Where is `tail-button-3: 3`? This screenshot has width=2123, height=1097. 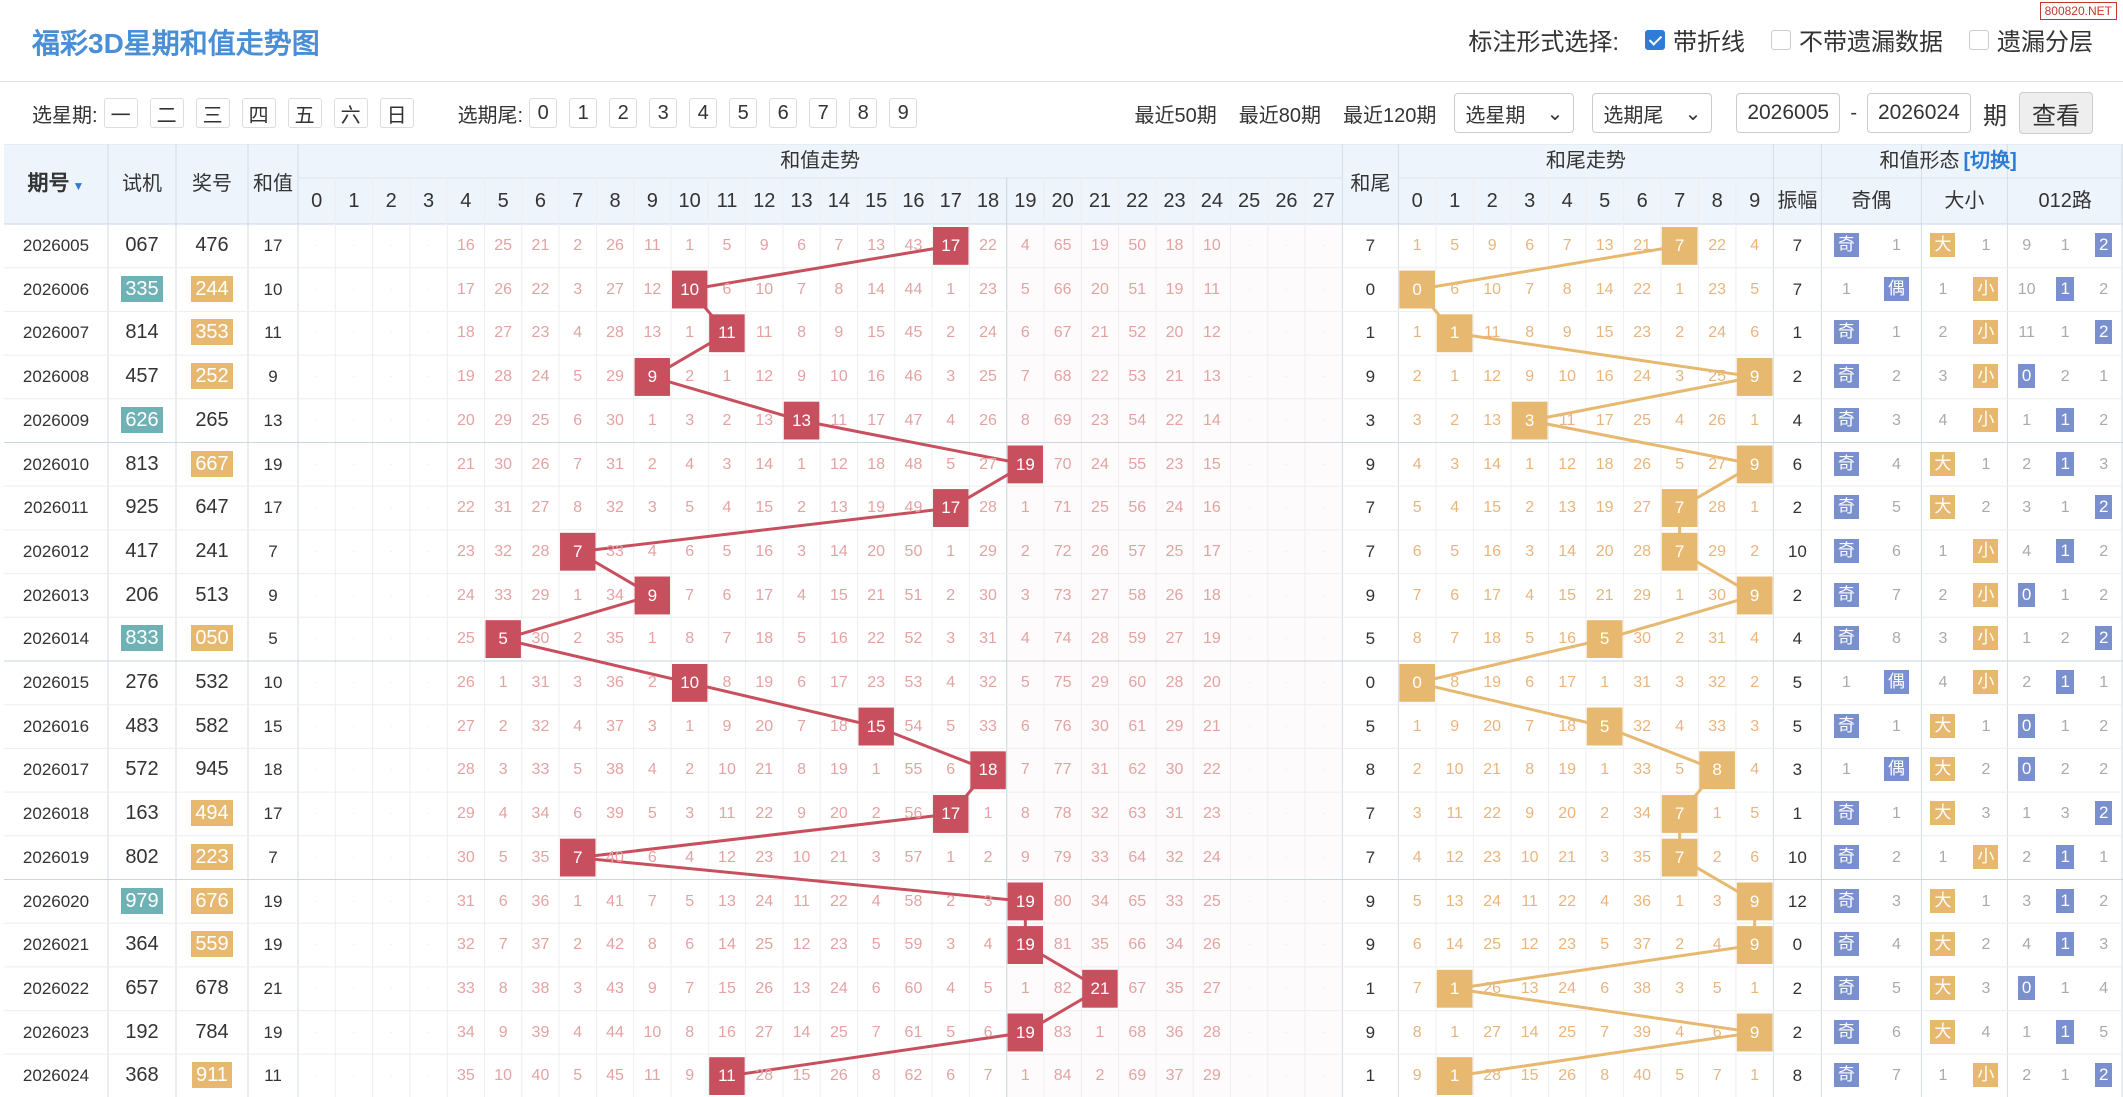
tail-button-3: 3 is located at coordinates (663, 113).